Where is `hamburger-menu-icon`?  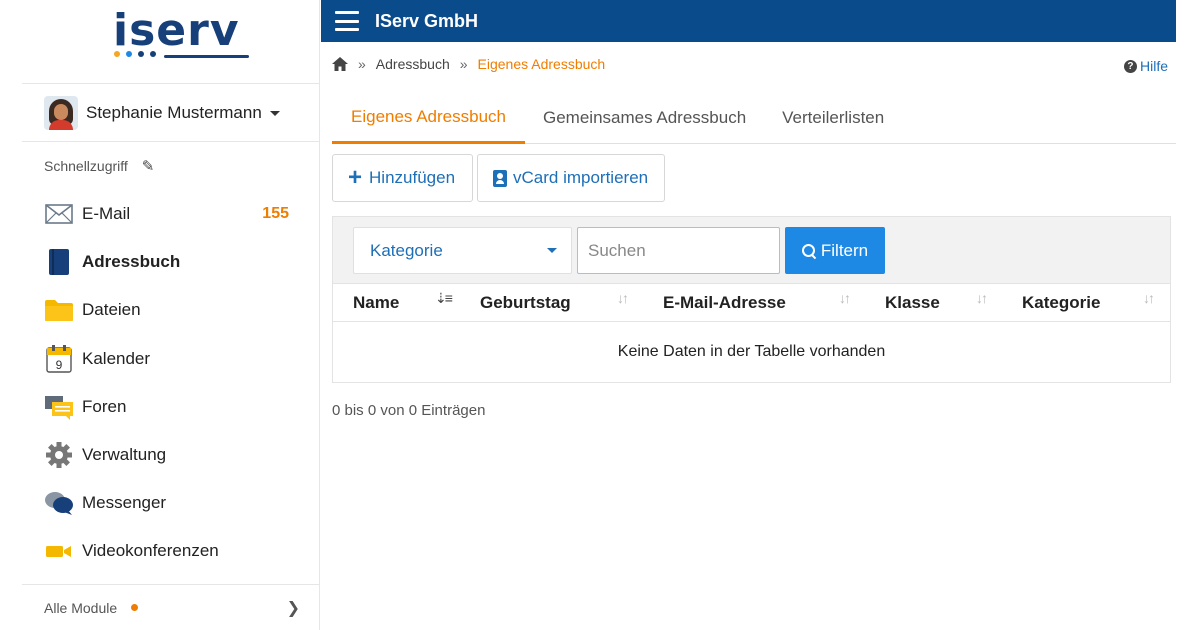 hamburger-menu-icon is located at coordinates (347, 21).